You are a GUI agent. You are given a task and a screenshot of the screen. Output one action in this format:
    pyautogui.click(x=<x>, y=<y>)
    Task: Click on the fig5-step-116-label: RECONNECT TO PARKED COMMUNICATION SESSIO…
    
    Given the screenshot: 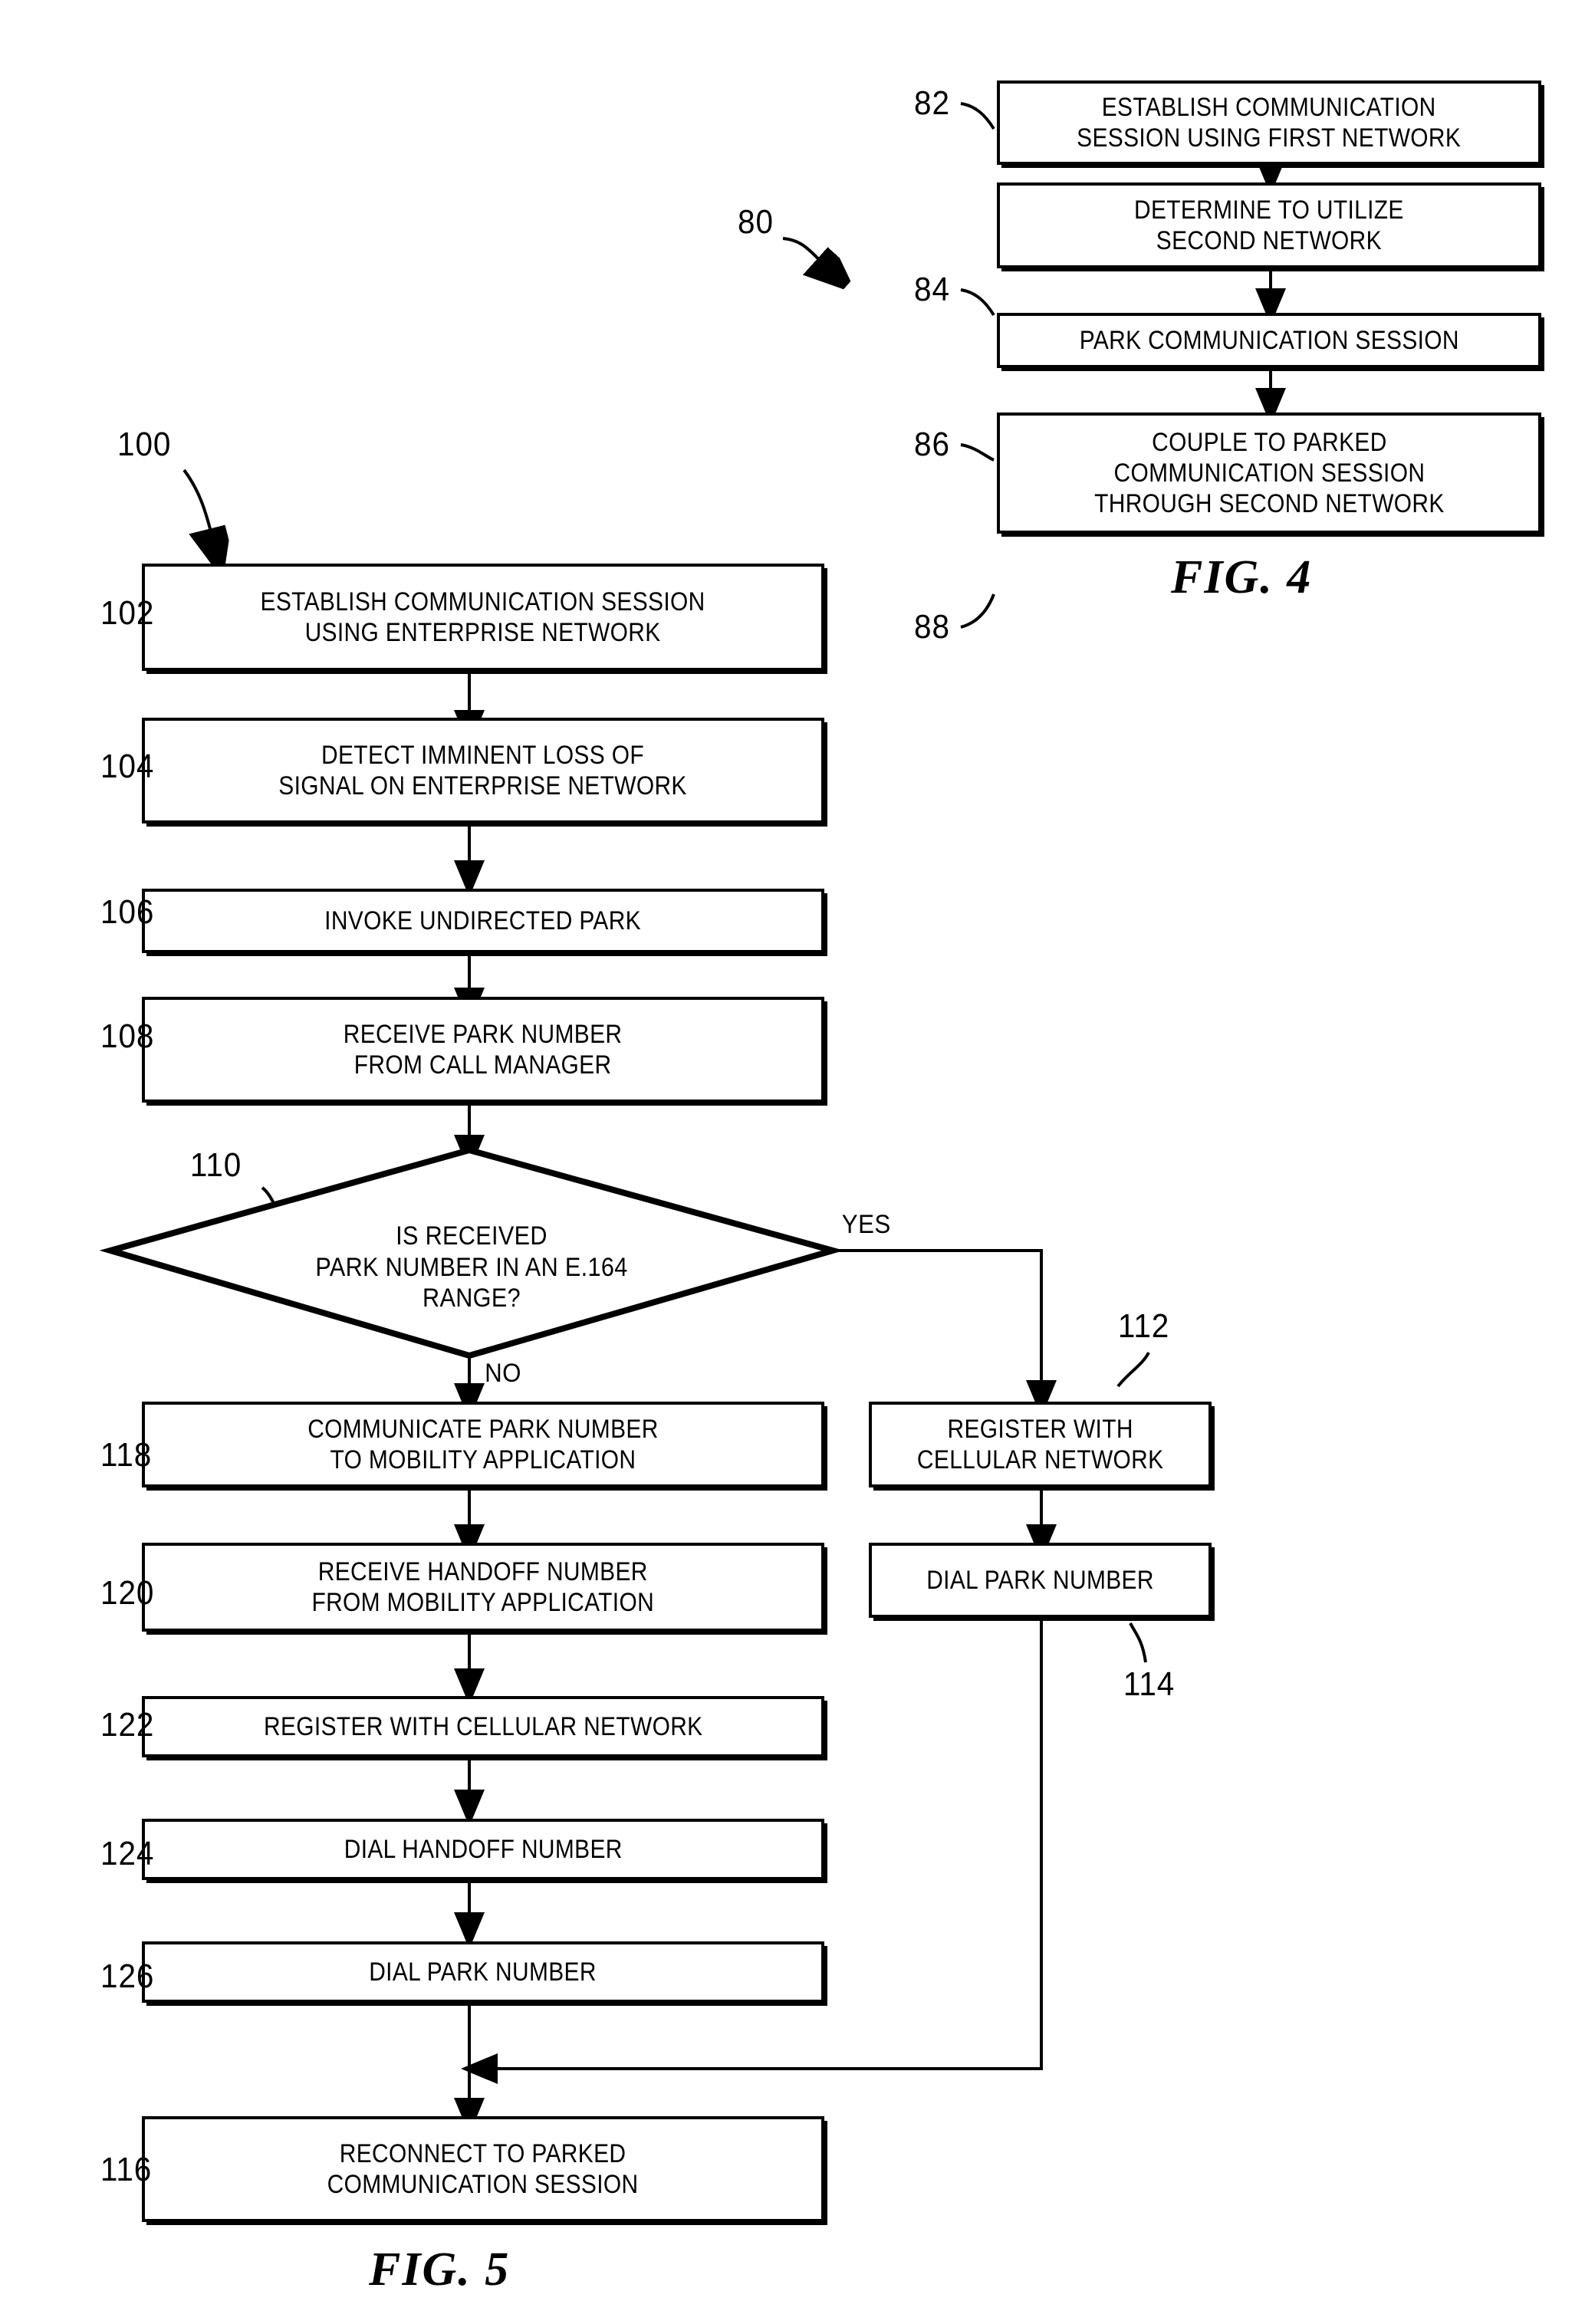 What is the action you would take?
    pyautogui.click(x=483, y=2168)
    